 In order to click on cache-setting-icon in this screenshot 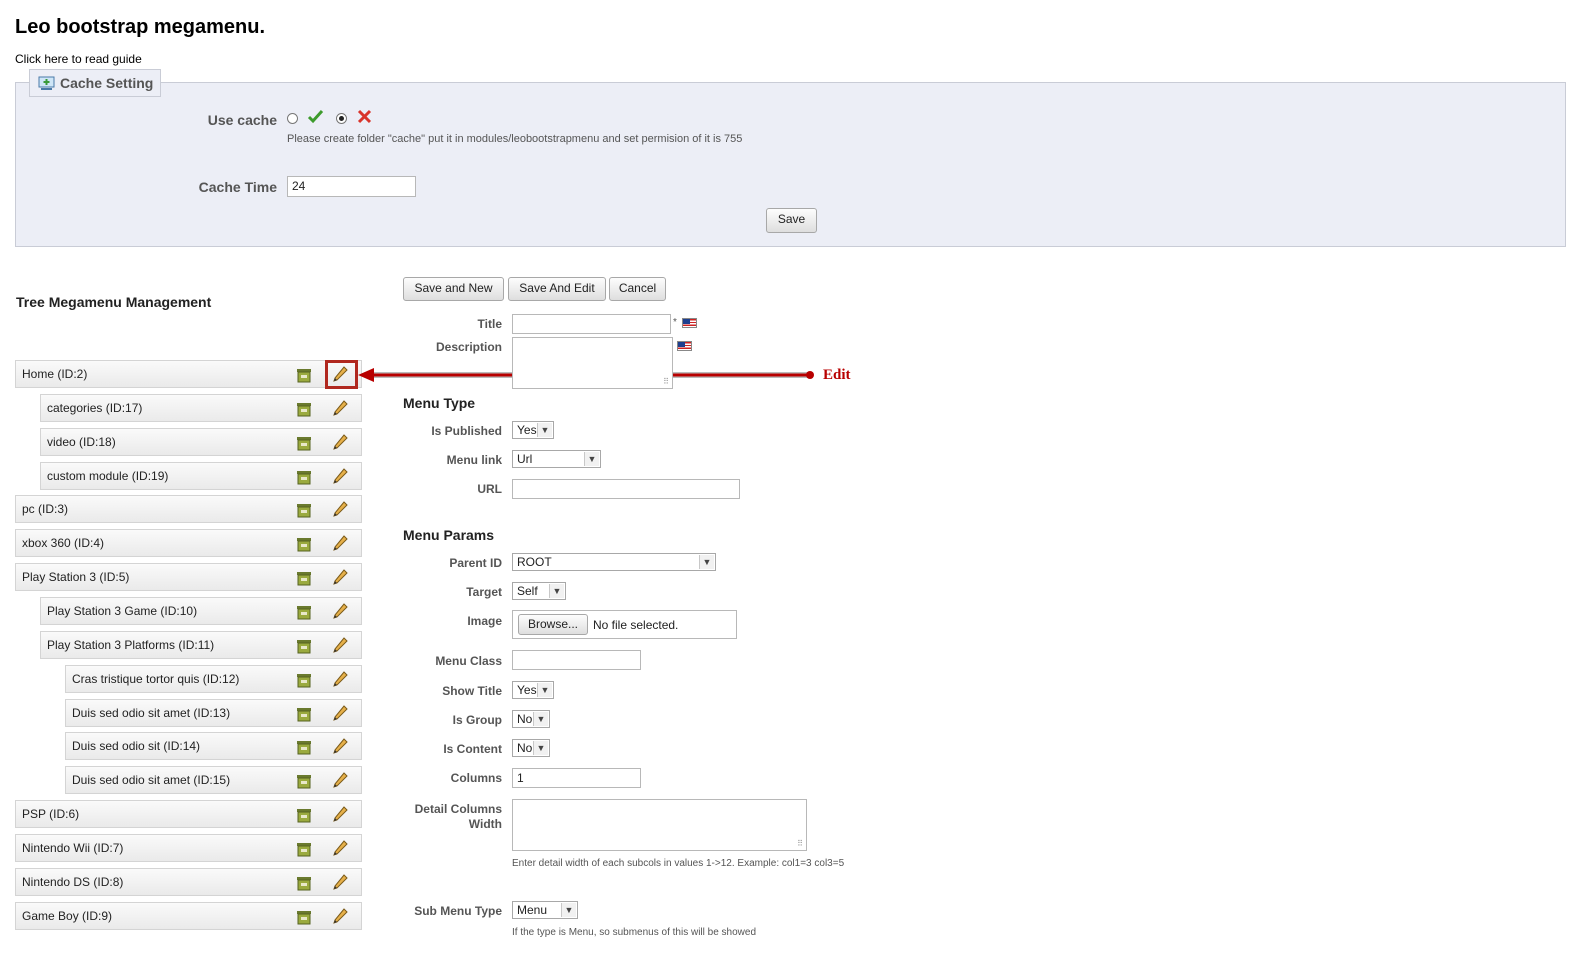, I will do `click(46, 82)`.